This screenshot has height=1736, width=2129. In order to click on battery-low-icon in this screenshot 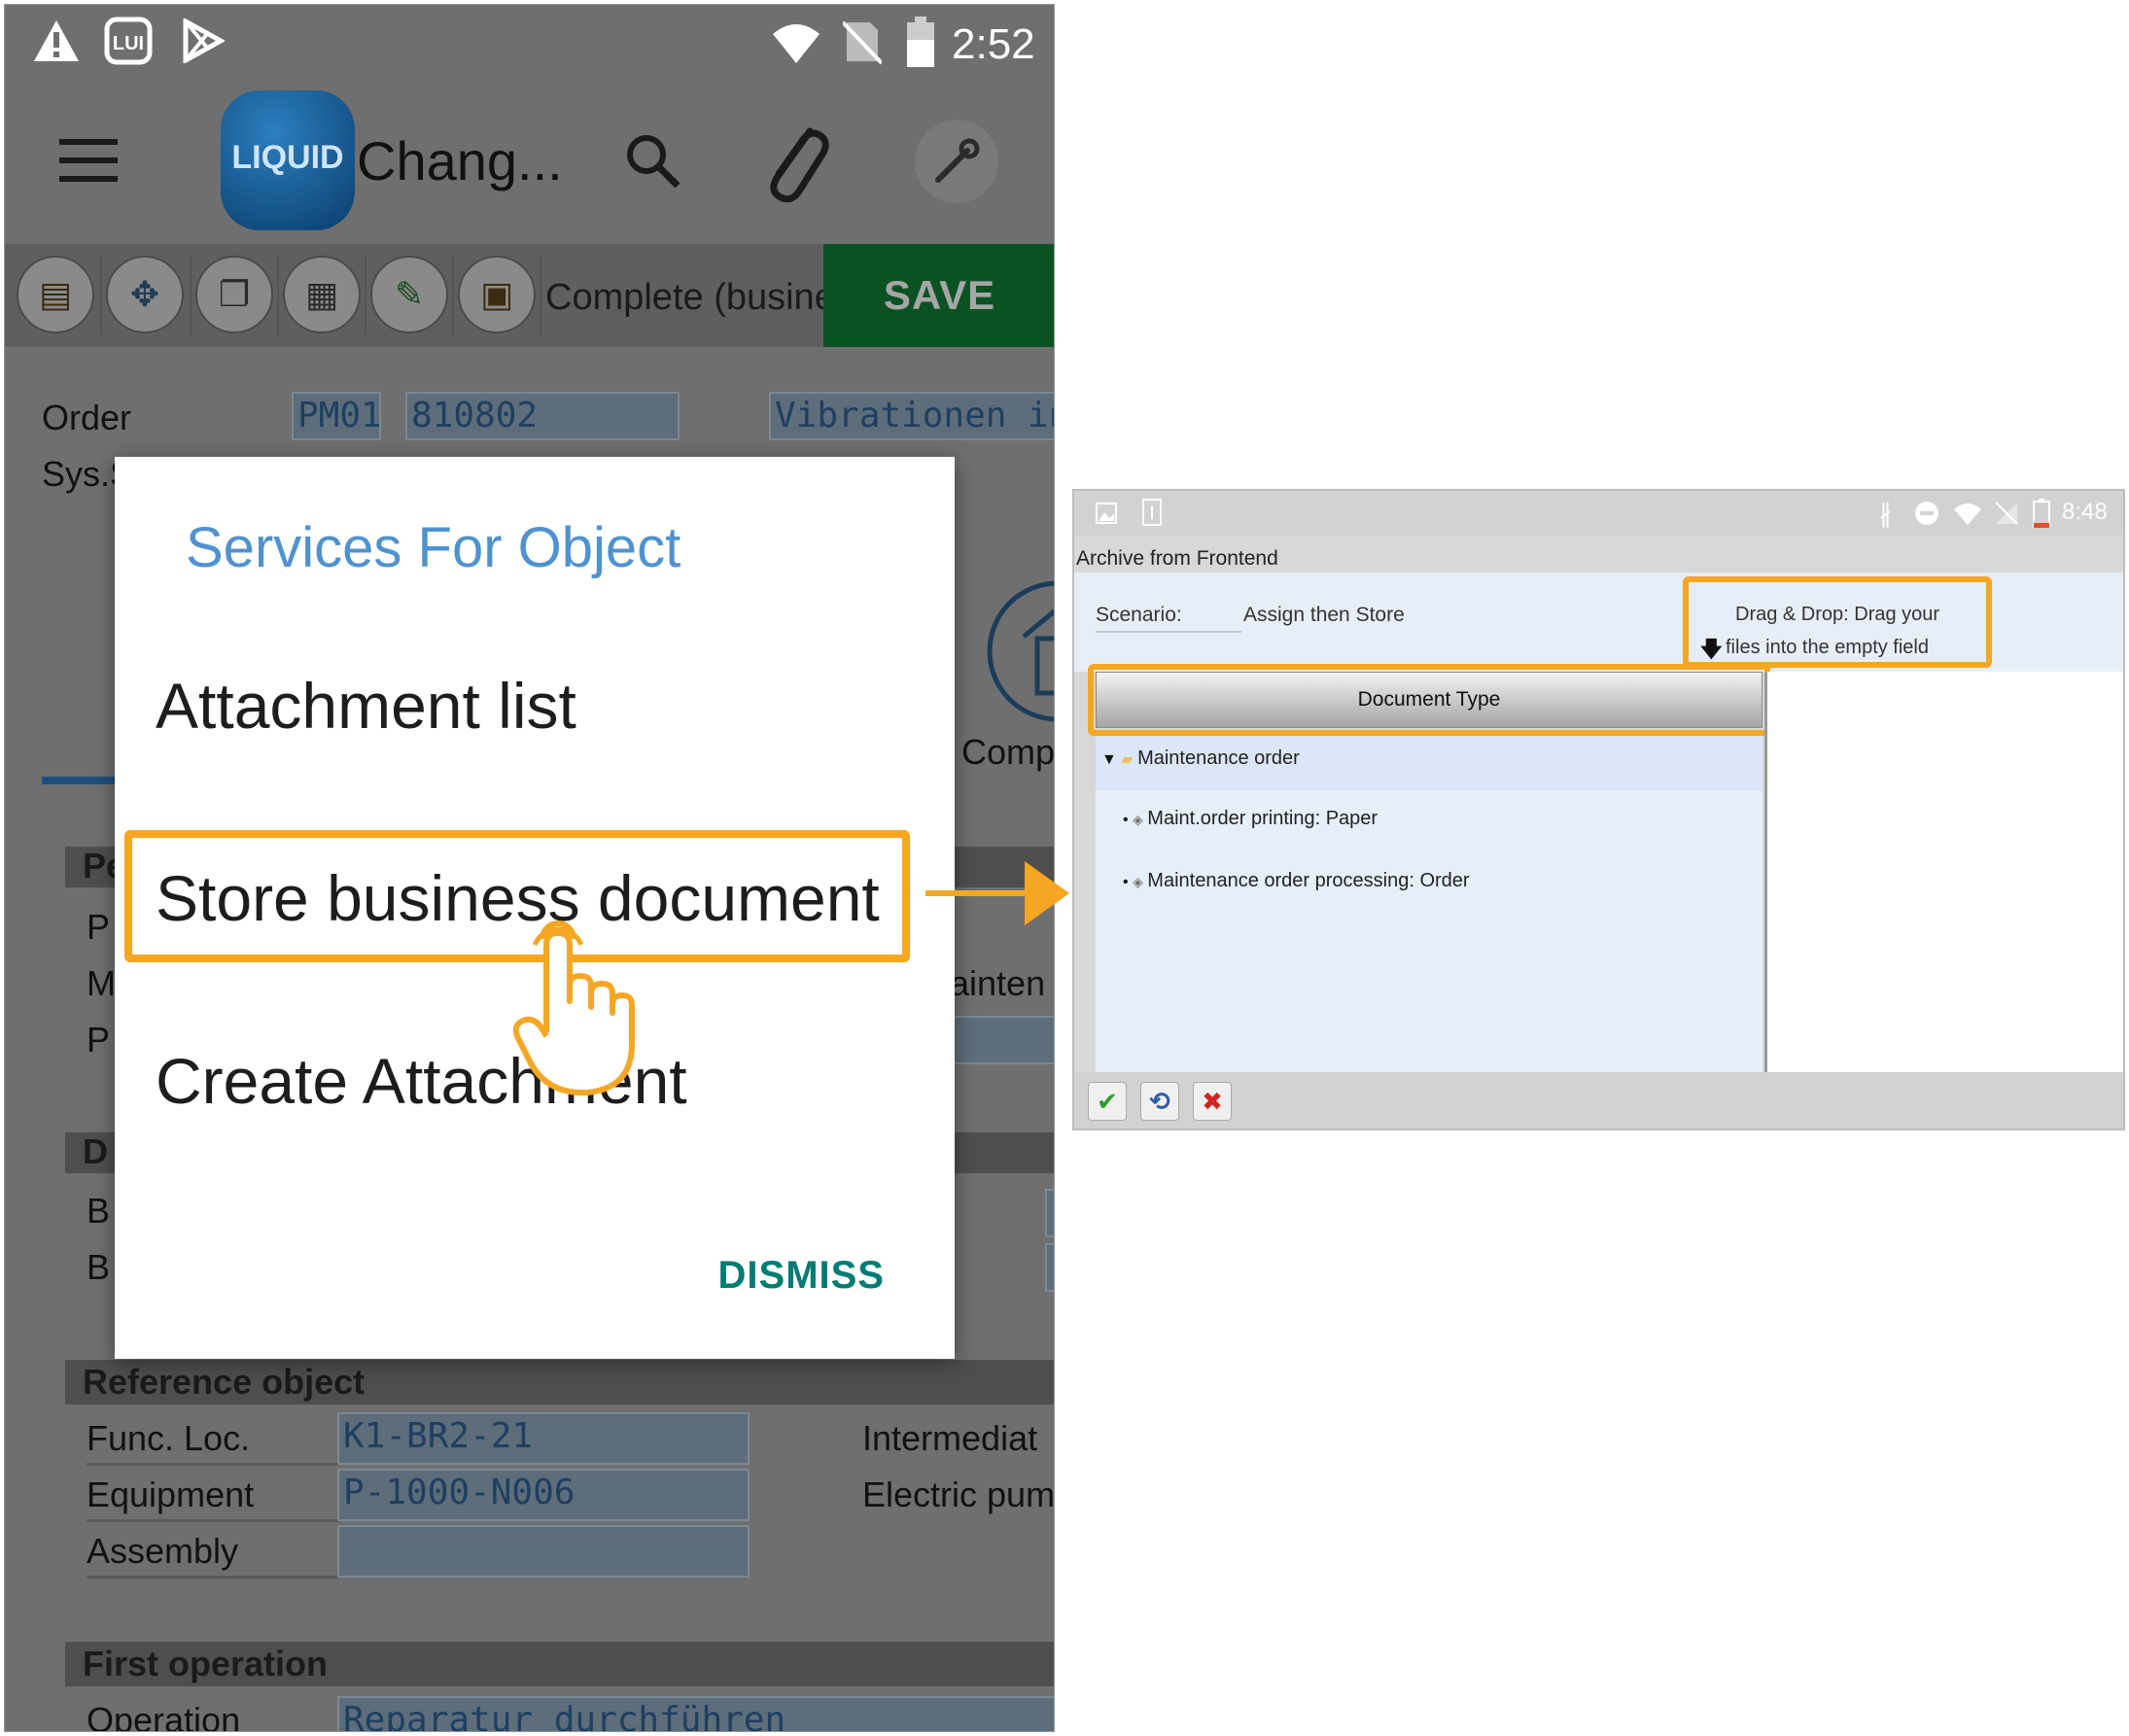, I will do `click(2041, 513)`.